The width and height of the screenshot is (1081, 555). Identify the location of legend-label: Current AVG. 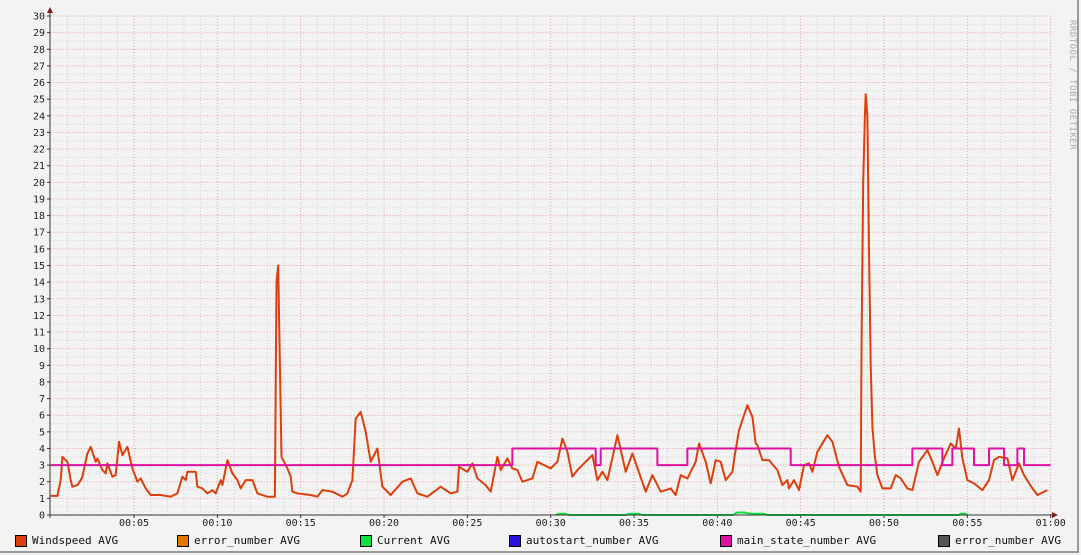
(413, 540).